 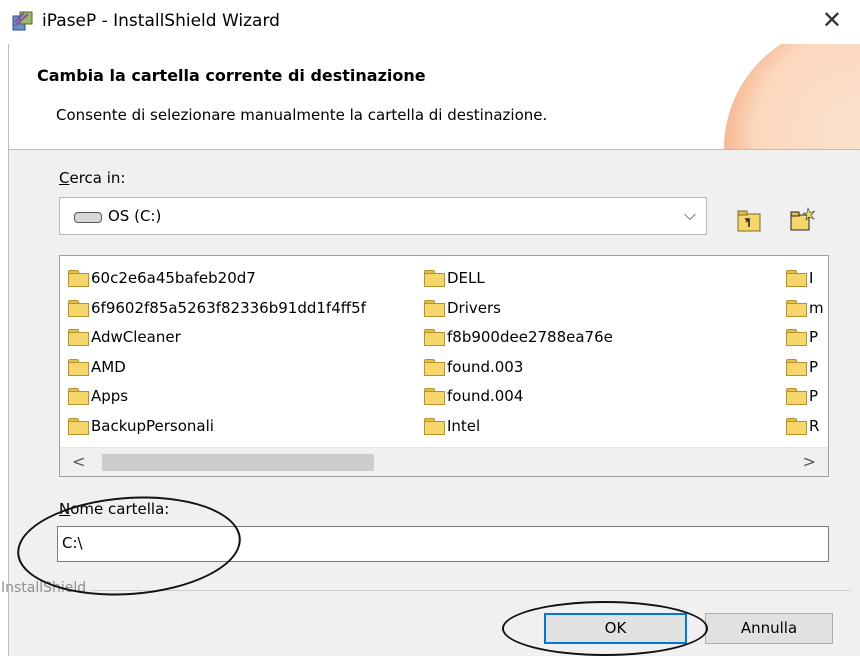 I want to click on folder-name-label: Nome cartella:, so click(x=114, y=509).